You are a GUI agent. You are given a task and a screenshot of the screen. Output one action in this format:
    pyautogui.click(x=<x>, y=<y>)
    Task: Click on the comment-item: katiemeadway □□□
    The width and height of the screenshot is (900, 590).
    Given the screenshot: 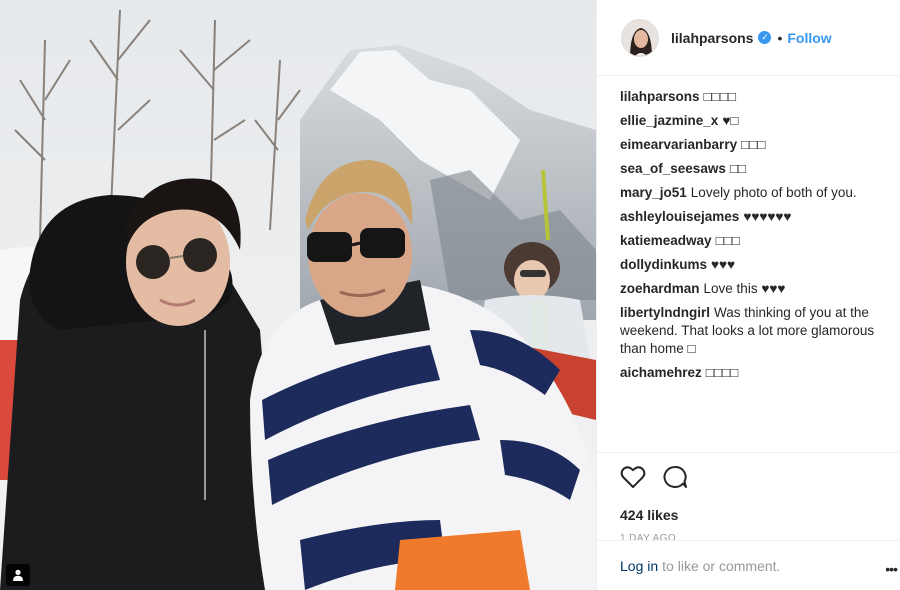 What is the action you would take?
    pyautogui.click(x=750, y=241)
    